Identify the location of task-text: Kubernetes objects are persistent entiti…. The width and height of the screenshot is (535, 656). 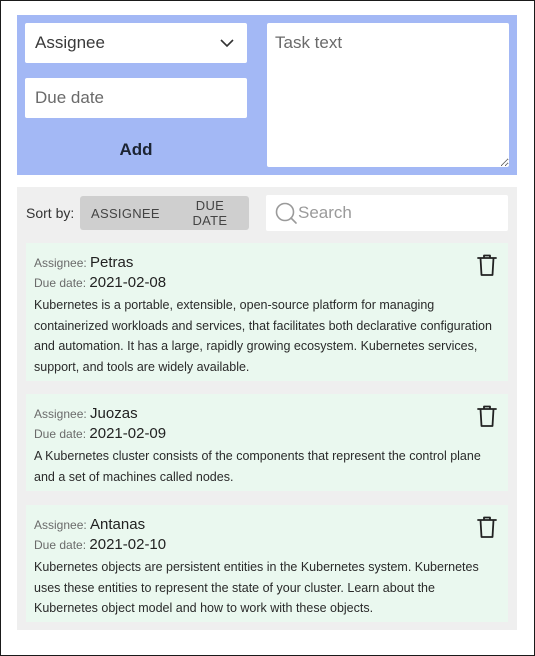
(256, 587).